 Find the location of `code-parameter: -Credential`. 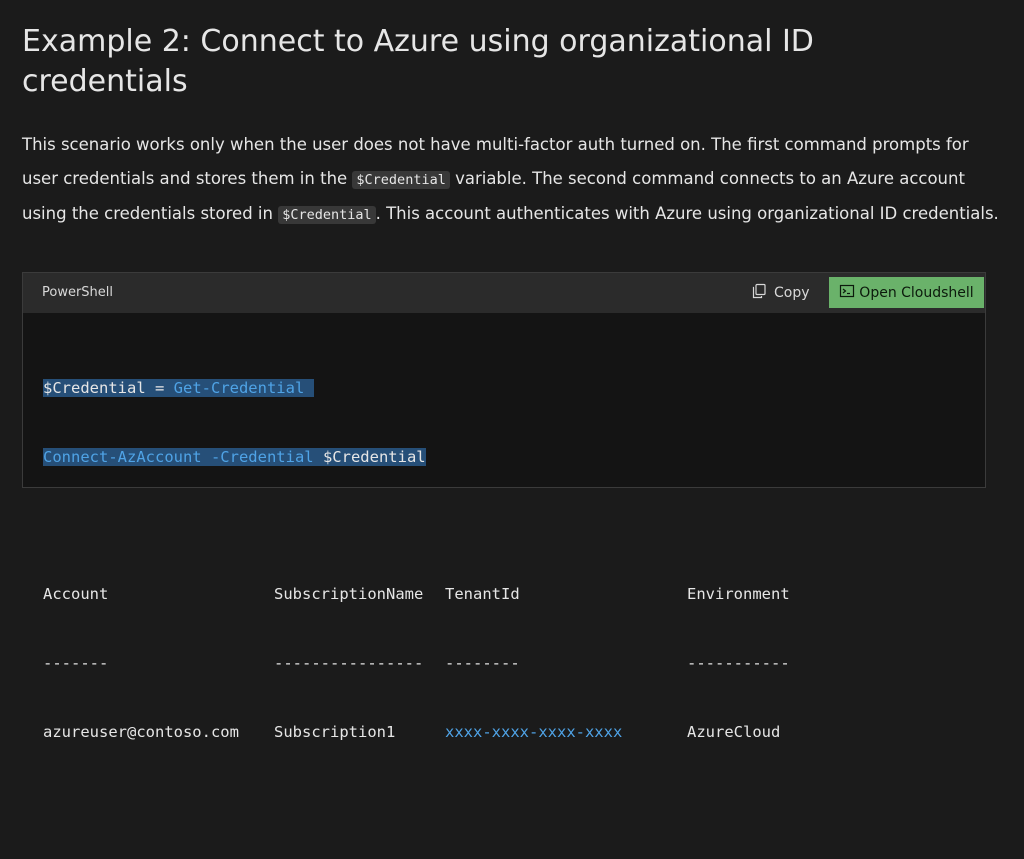

code-parameter: -Credential is located at coordinates (257, 457).